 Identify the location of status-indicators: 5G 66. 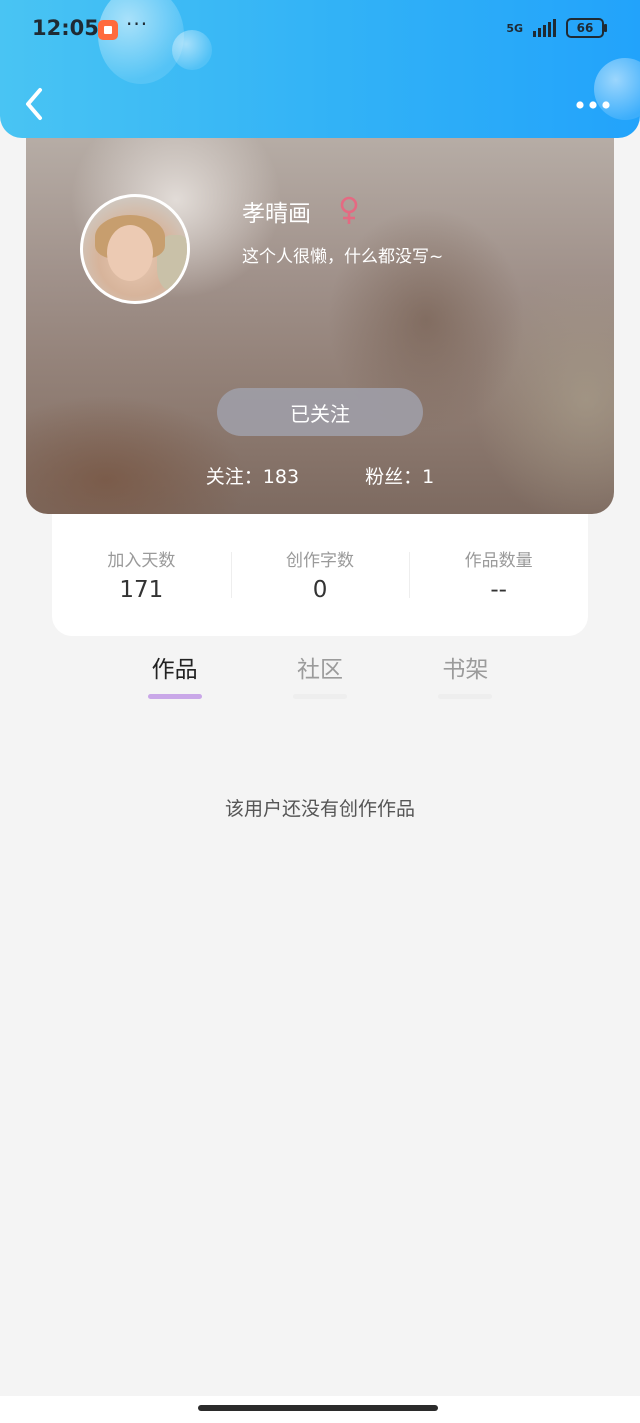
(556, 28).